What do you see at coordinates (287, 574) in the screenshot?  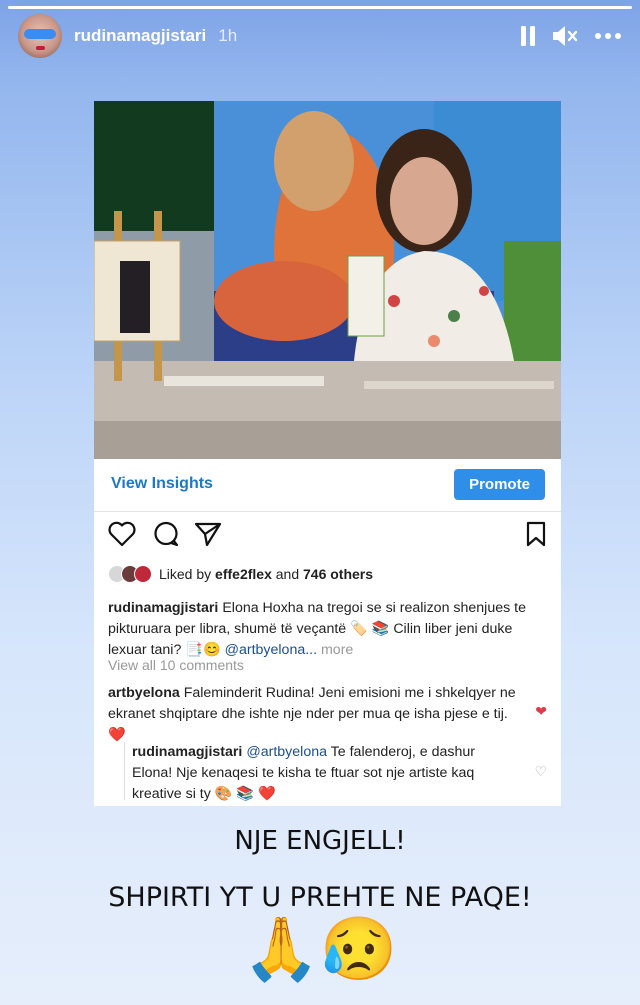 I see `likes-and: and` at bounding box center [287, 574].